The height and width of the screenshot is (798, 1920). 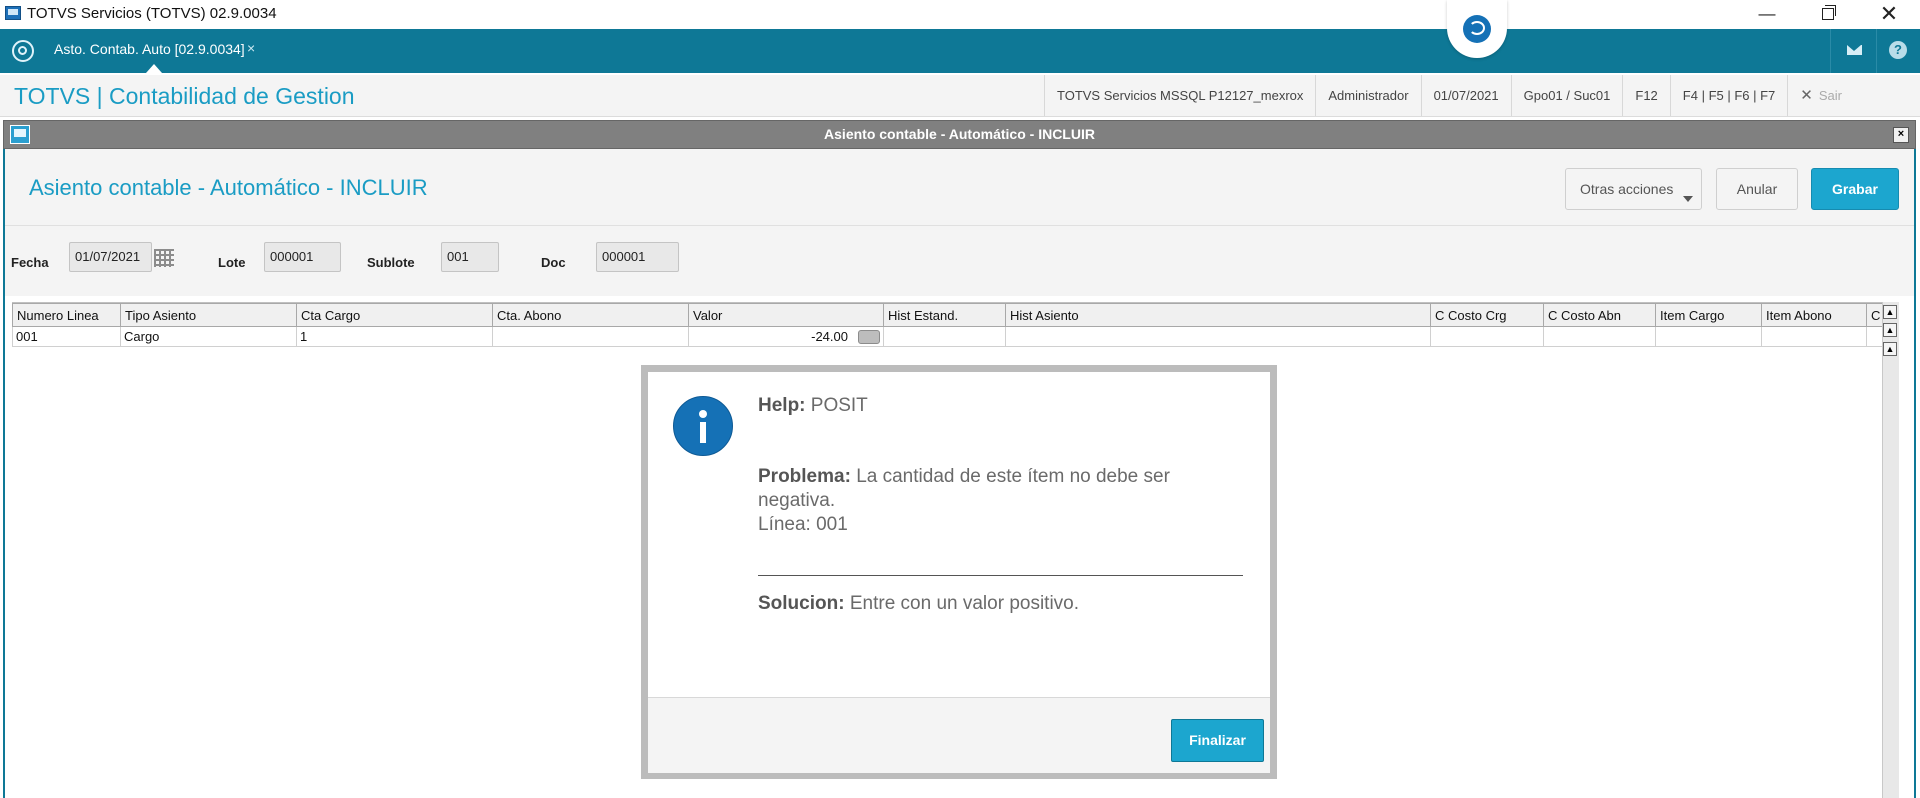 I want to click on table-cell: Cargo, so click(x=208, y=336).